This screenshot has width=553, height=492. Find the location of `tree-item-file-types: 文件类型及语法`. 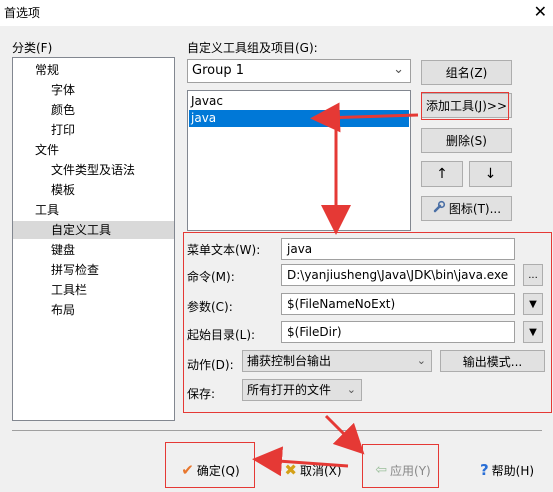

tree-item-file-types: 文件类型及语法 is located at coordinates (93, 170).